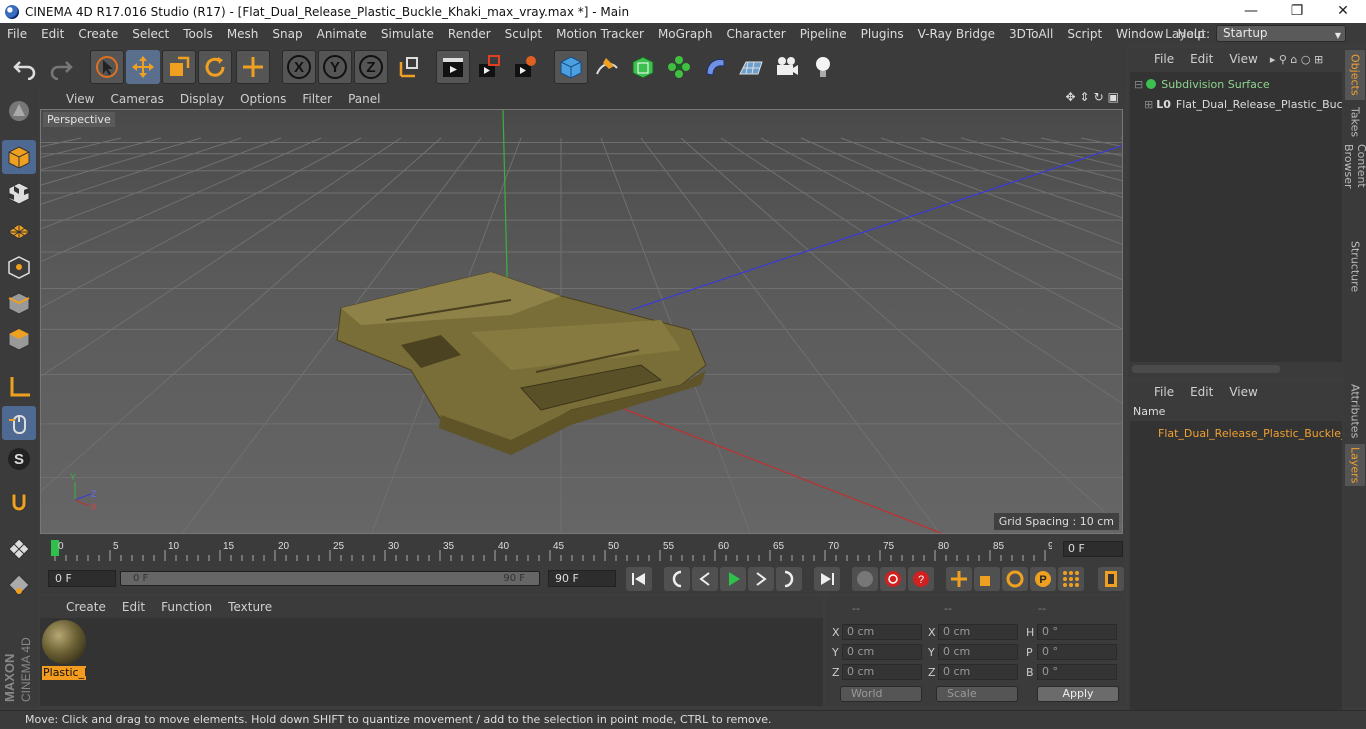 The image size is (1366, 729). What do you see at coordinates (977, 694) in the screenshot?
I see `coordinate-mode-dropdown: Scale` at bounding box center [977, 694].